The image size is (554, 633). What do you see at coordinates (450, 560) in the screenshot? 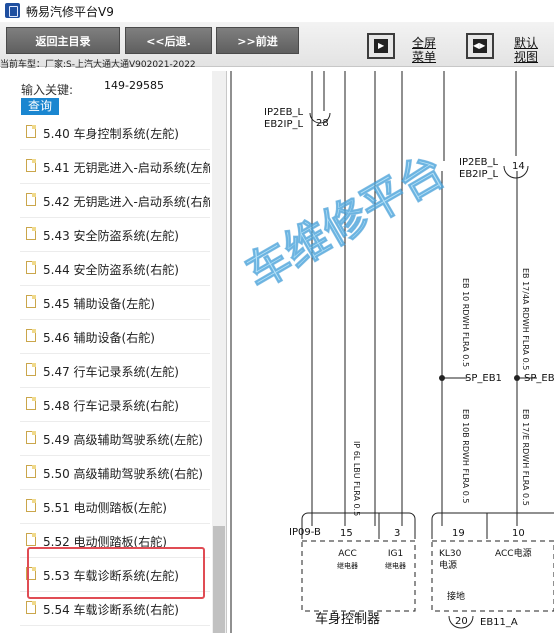
I see `pin-function: KL30 电源` at bounding box center [450, 560].